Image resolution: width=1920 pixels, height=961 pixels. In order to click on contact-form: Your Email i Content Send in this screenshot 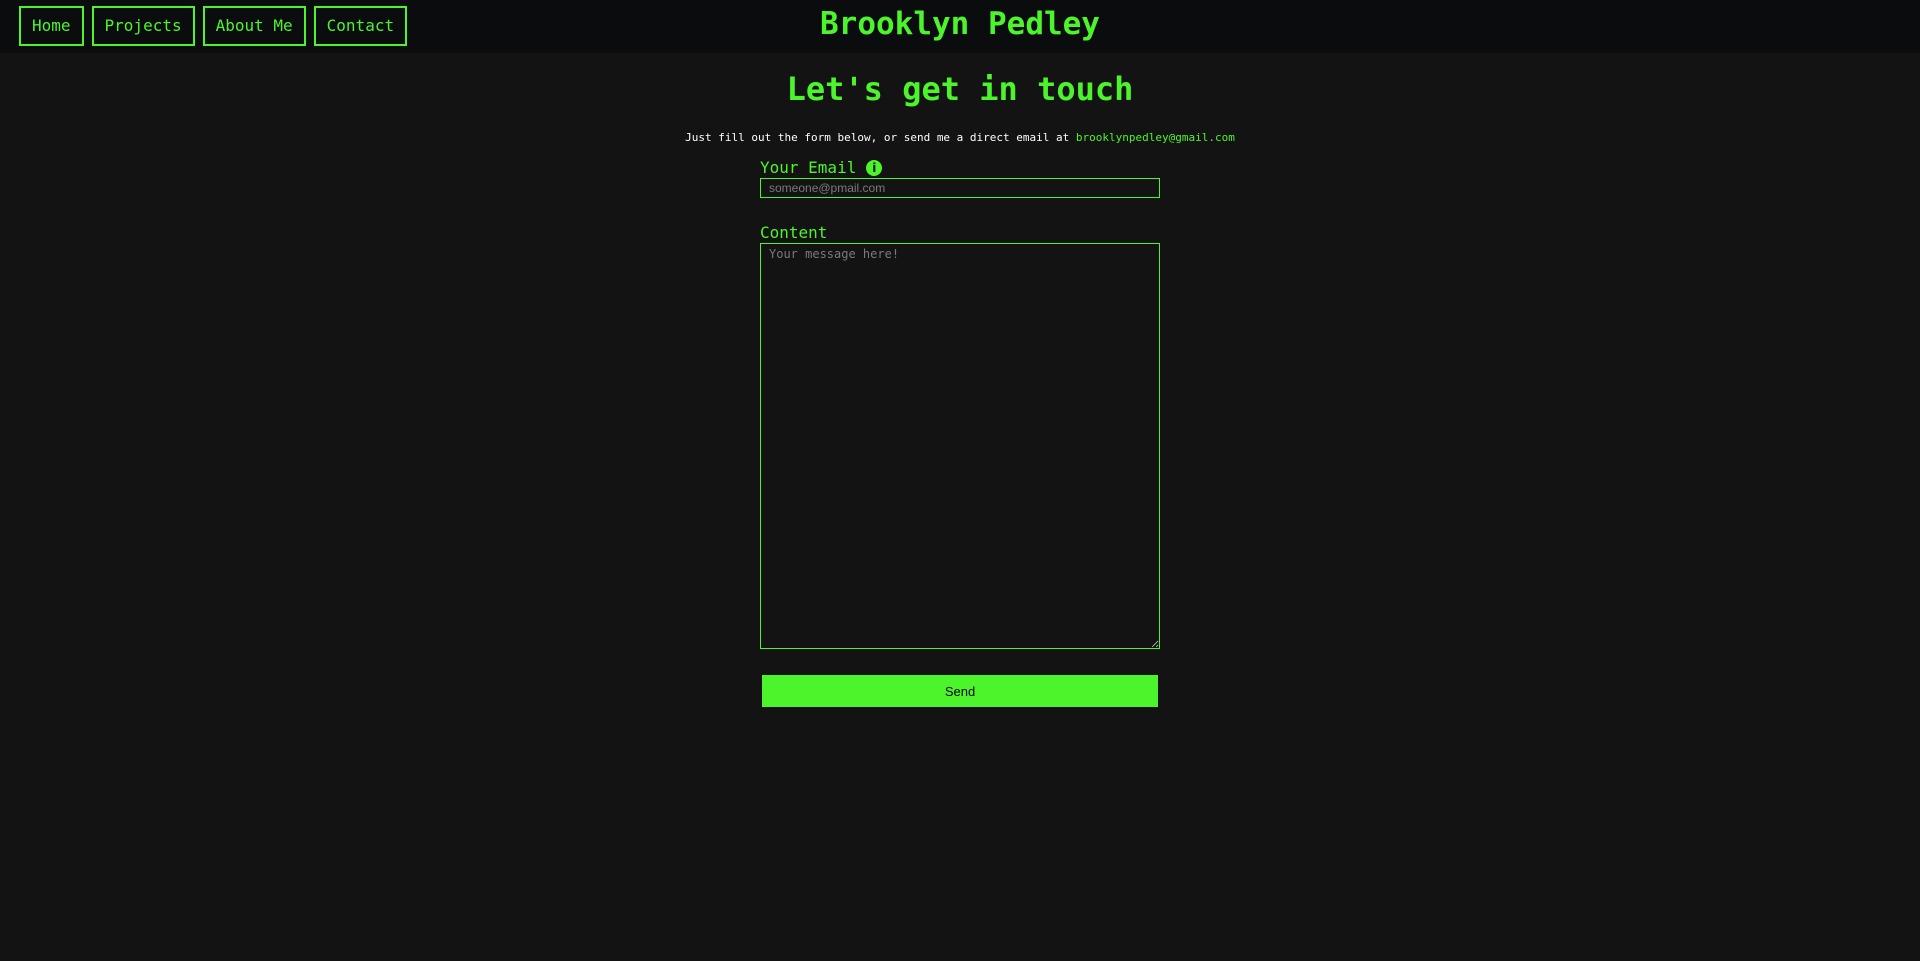, I will do `click(960, 432)`.